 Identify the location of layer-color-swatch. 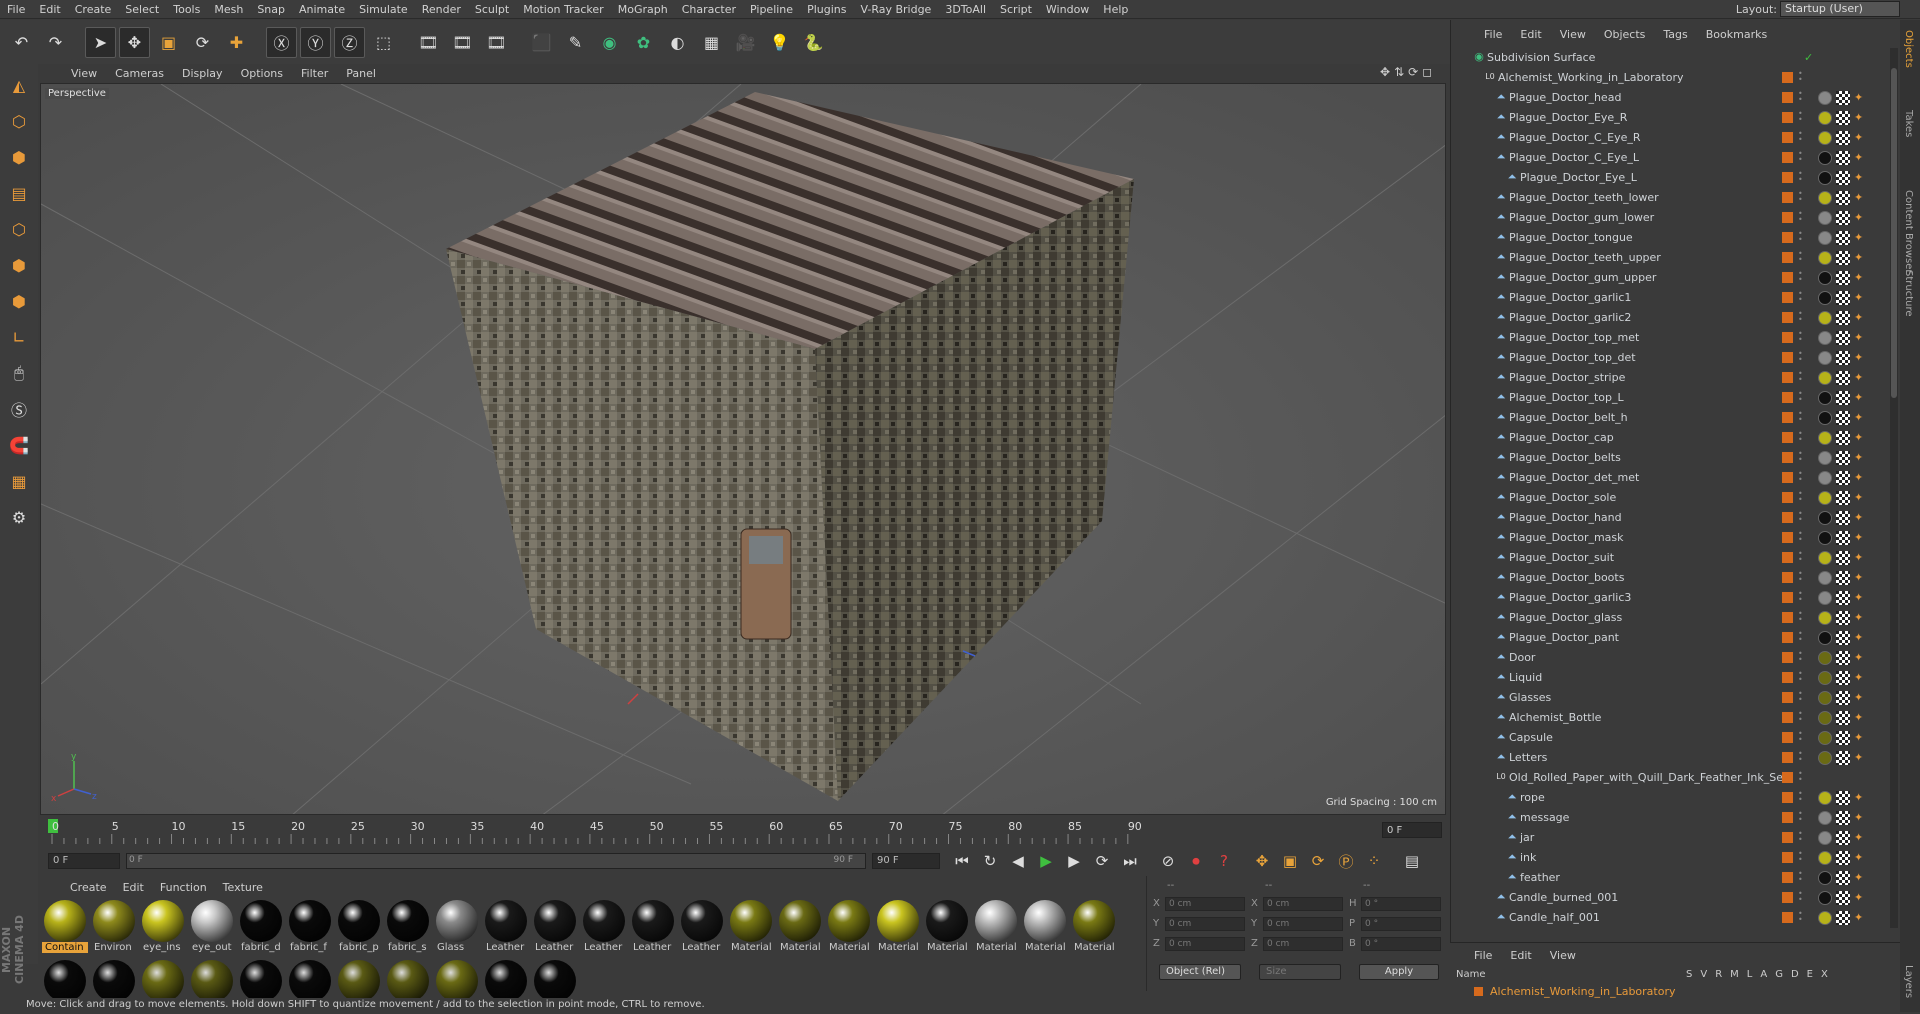
(1478, 991).